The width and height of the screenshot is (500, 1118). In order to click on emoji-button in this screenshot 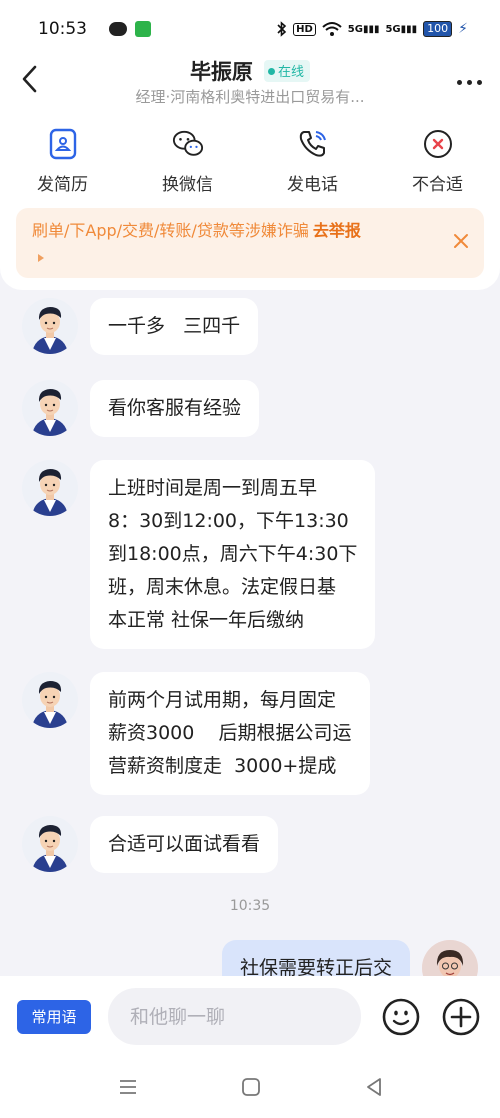, I will do `click(401, 1017)`.